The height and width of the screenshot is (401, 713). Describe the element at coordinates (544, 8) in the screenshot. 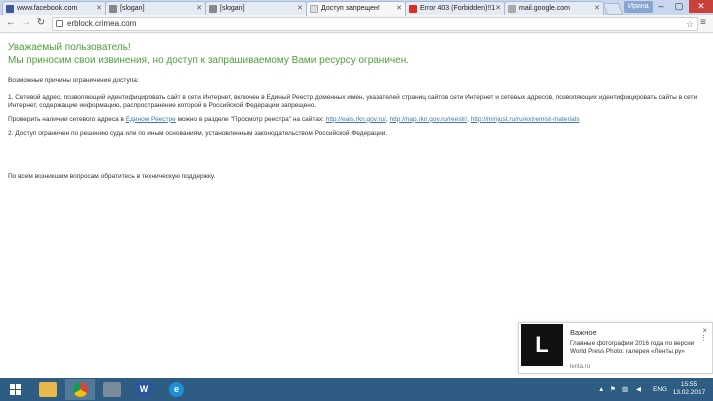

I see `tab-title: mail.google.com` at that location.